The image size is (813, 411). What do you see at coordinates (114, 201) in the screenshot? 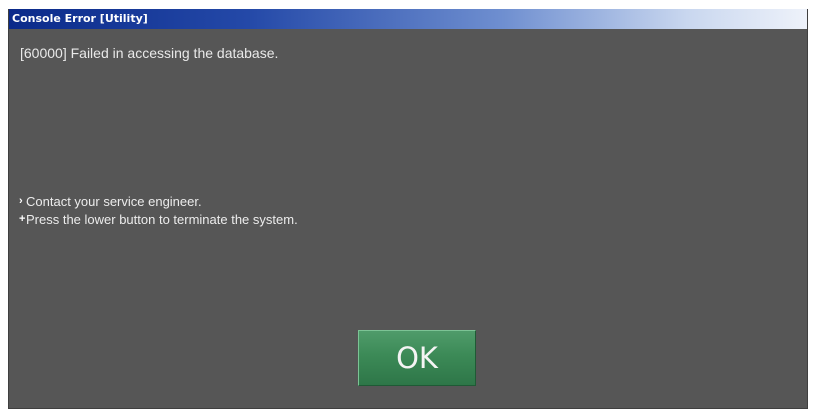
I see `hint-contact-text: Contact your service engineer.` at bounding box center [114, 201].